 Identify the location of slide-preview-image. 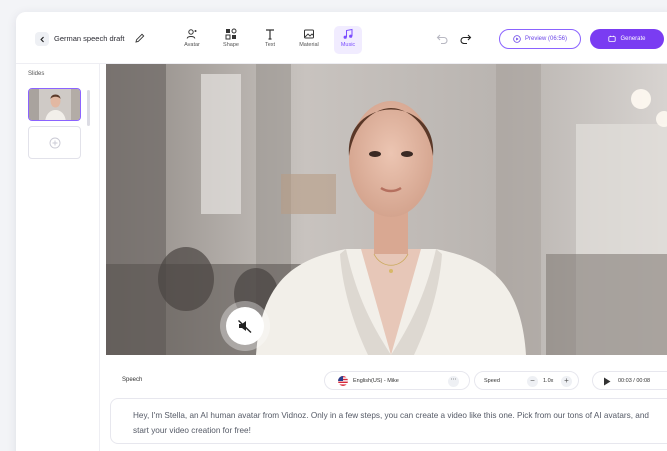
(54, 104).